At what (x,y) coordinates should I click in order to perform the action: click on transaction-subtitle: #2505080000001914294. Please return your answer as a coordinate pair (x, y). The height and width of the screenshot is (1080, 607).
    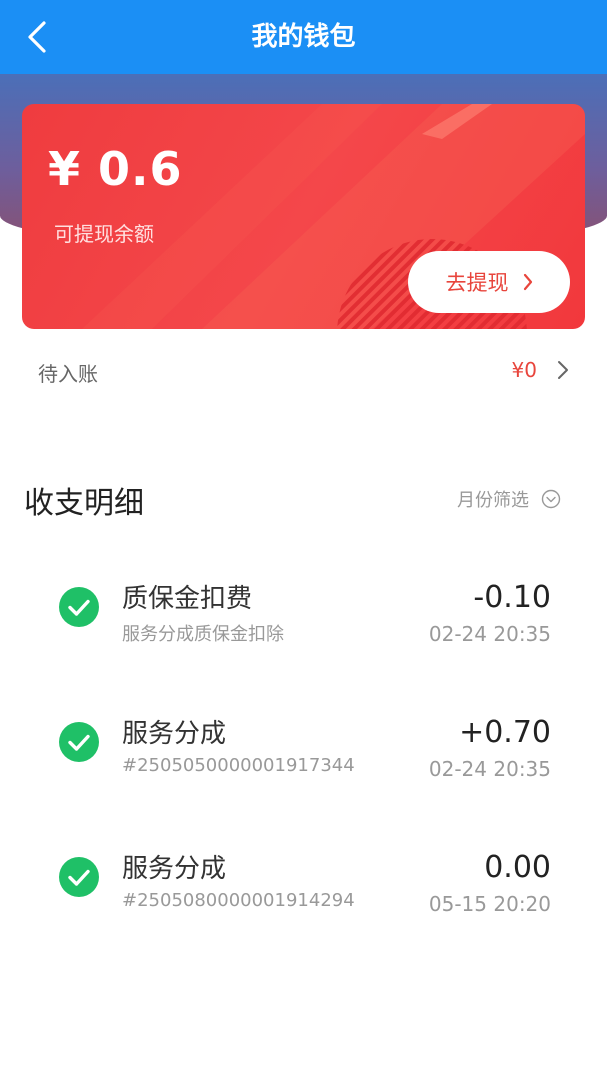
    Looking at the image, I should click on (238, 900).